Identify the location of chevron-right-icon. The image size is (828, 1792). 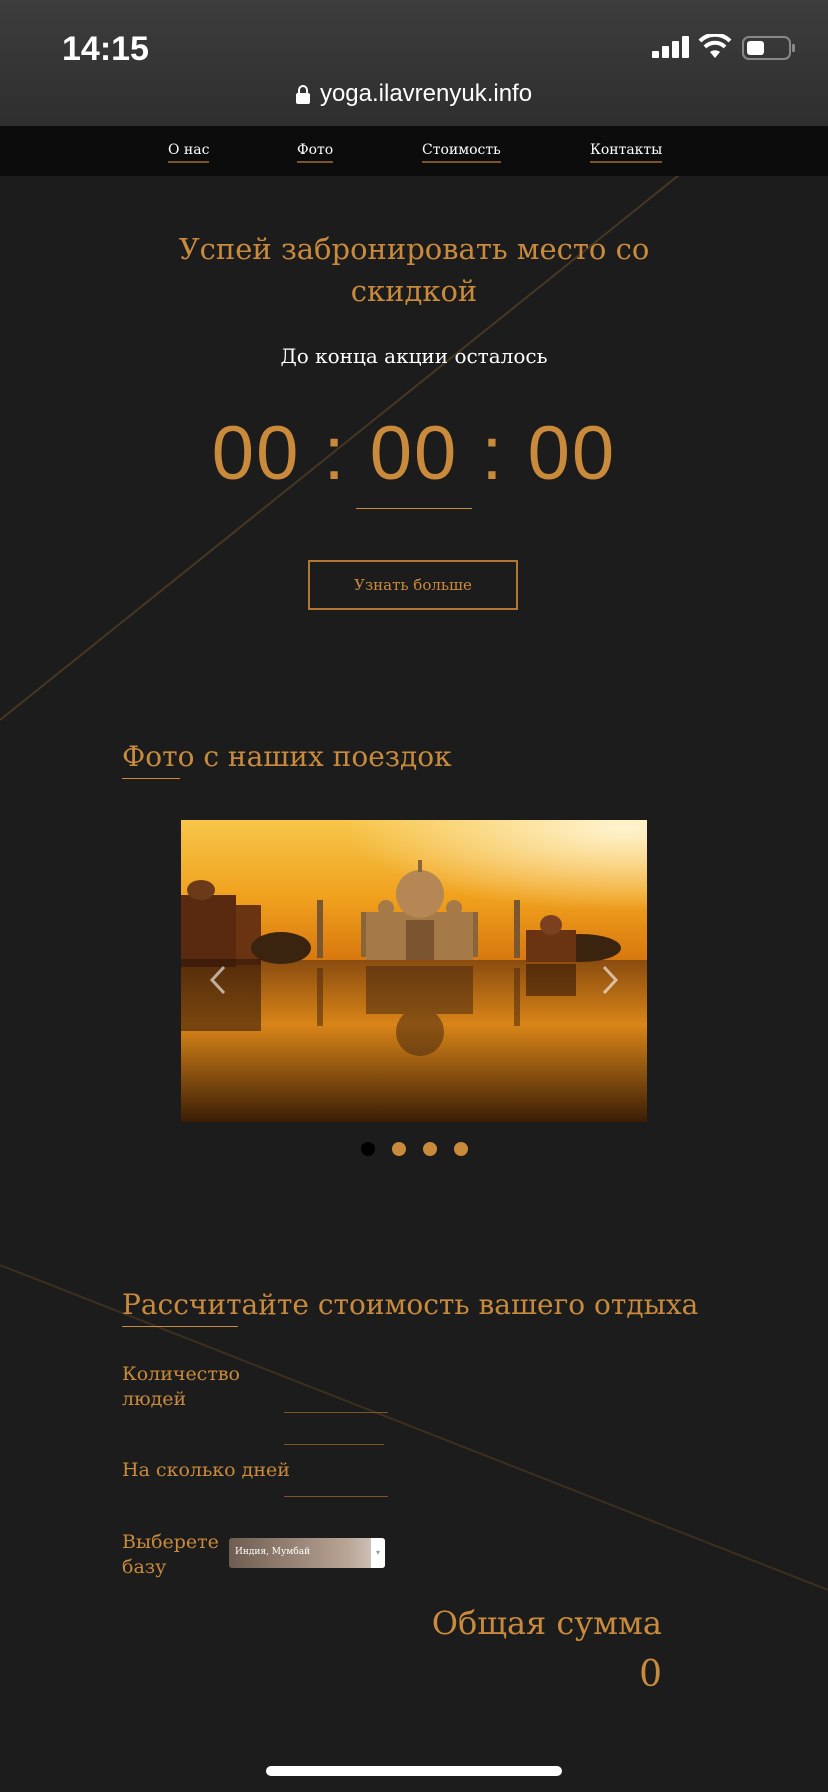
(610, 980).